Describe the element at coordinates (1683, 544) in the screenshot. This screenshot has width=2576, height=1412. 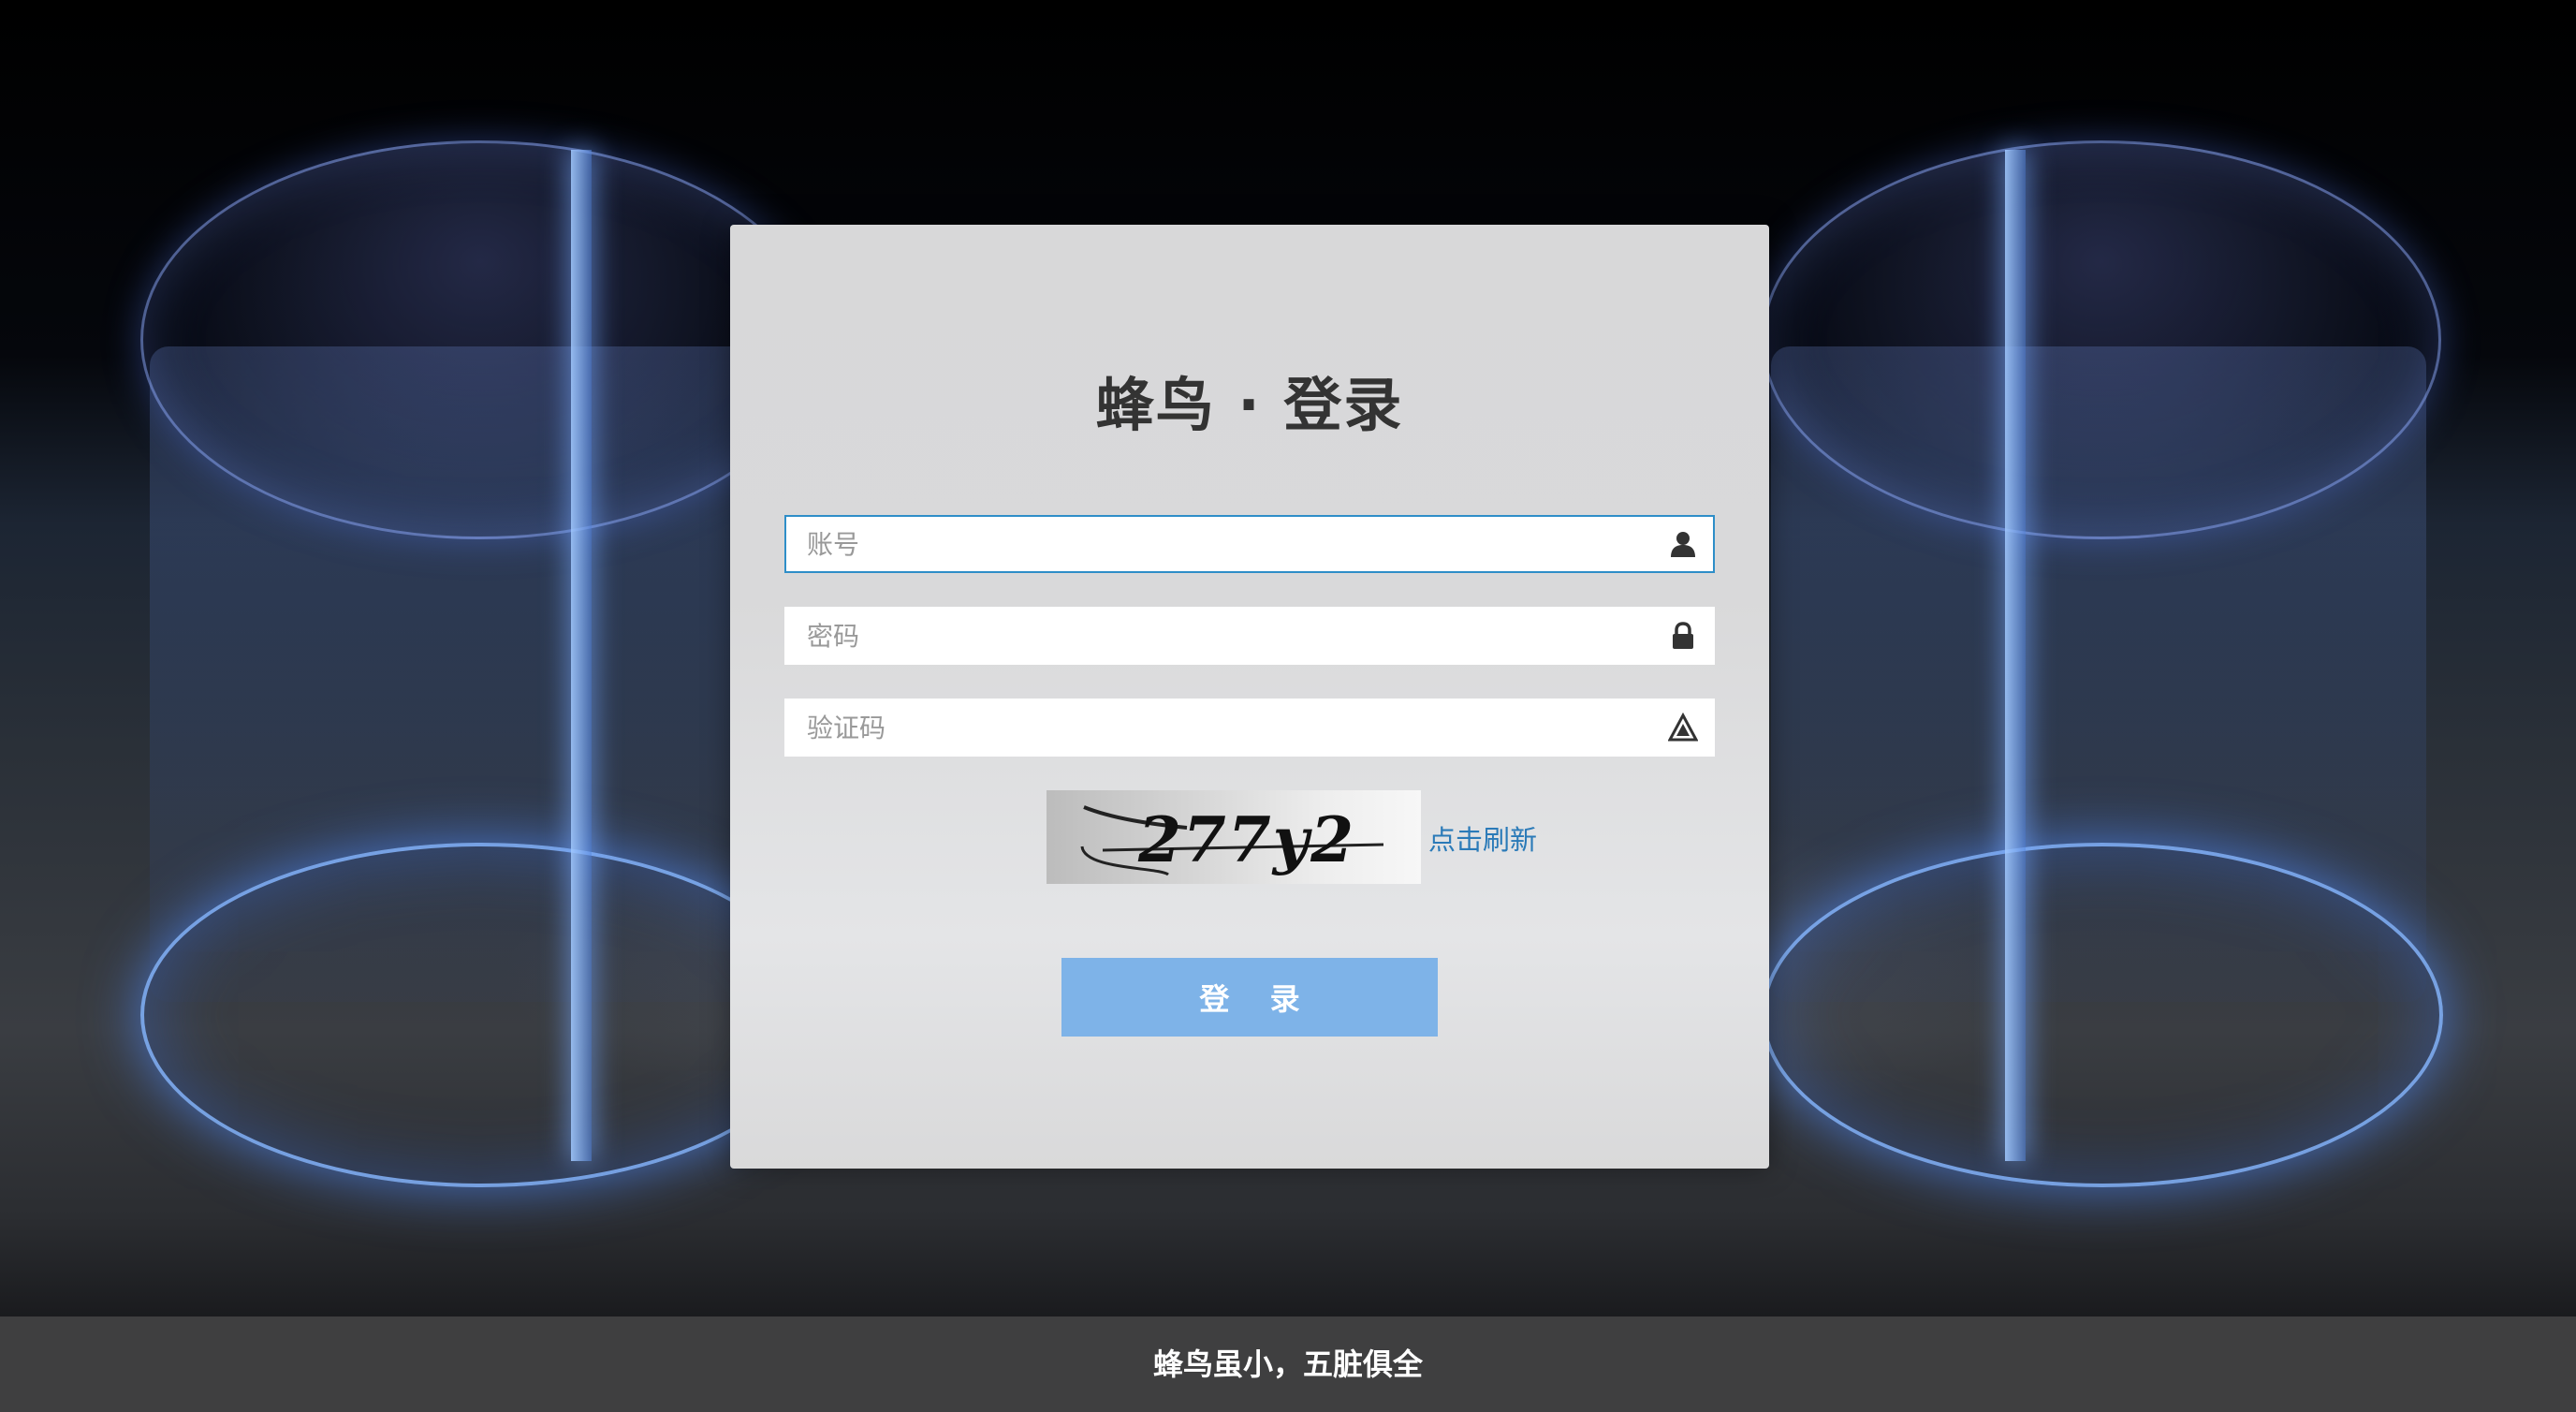
I see `user-icon` at that location.